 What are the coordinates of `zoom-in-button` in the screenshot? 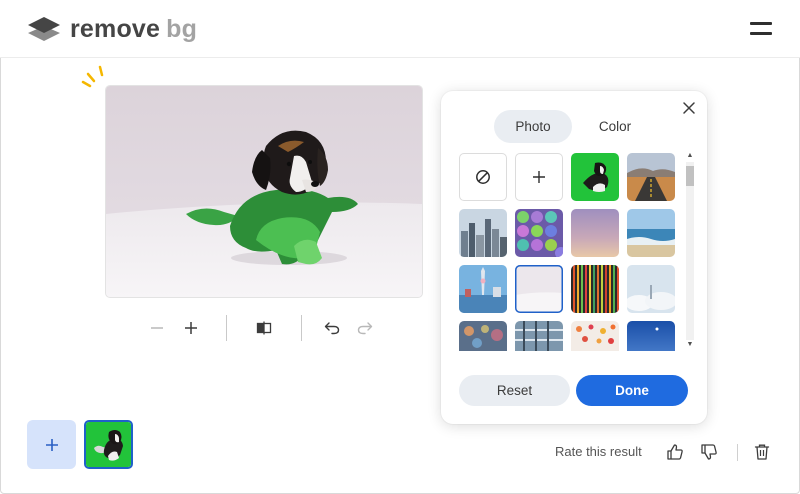 It's located at (191, 328).